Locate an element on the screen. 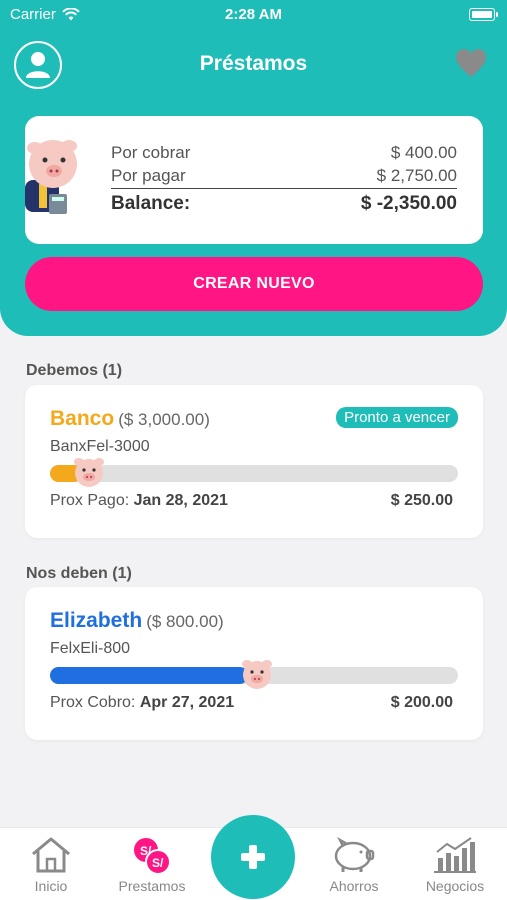 This screenshot has height=900, width=507. coins-icon: S/ S/ is located at coordinates (152, 856).